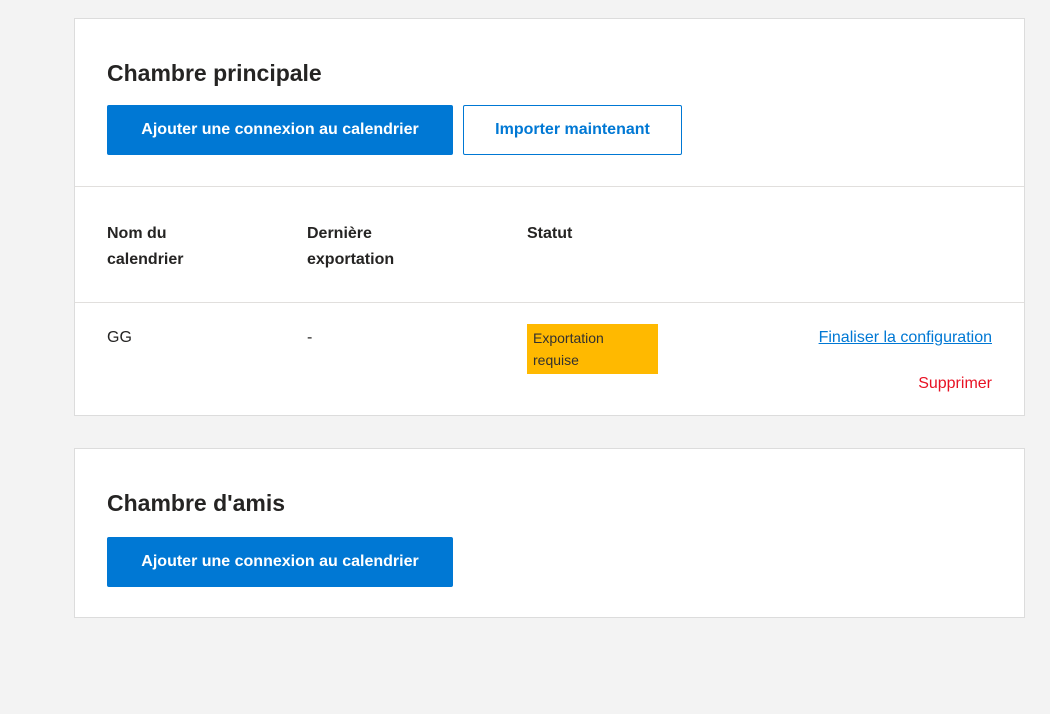 The image size is (1050, 714). Describe the element at coordinates (310, 337) in the screenshot. I see `last-export-cell: -` at that location.